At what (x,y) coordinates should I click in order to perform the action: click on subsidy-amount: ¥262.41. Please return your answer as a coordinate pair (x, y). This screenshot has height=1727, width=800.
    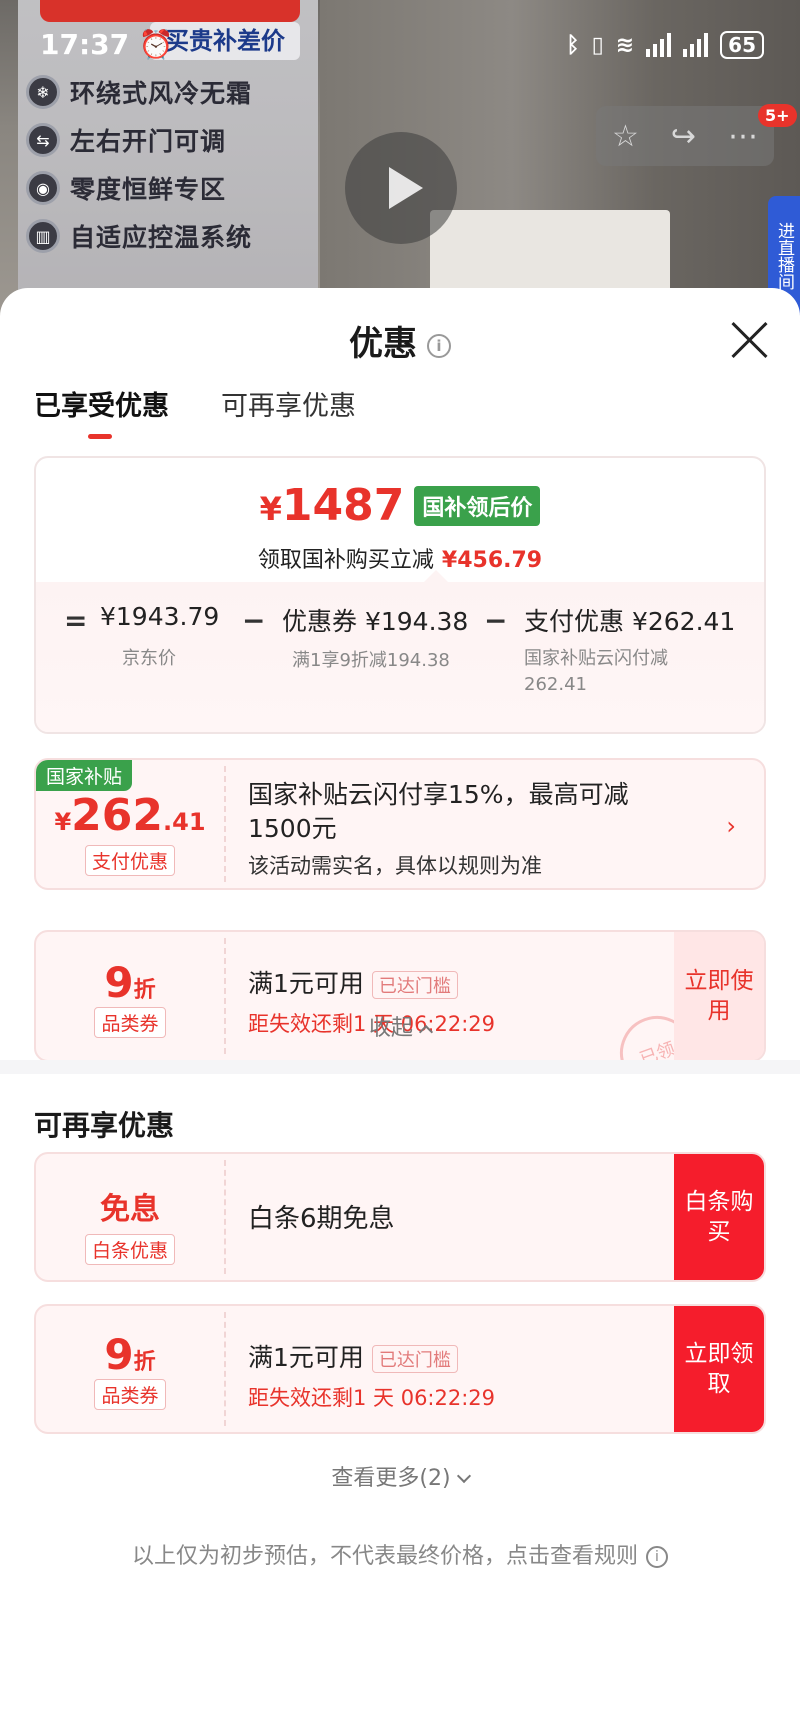
    Looking at the image, I should click on (130, 815).